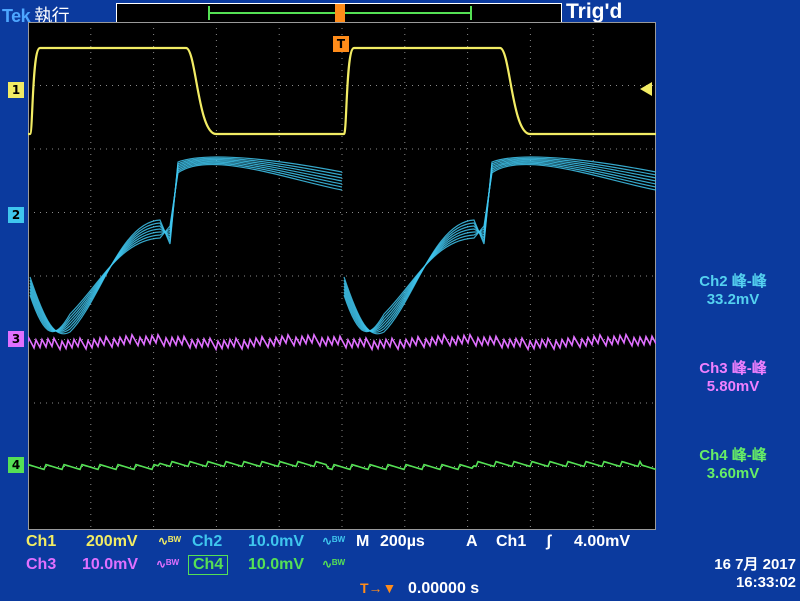 This screenshot has height=601, width=800. What do you see at coordinates (170, 541) in the screenshot?
I see `ch1-bandwidth-icon: ∿ᴮᵂ` at bounding box center [170, 541].